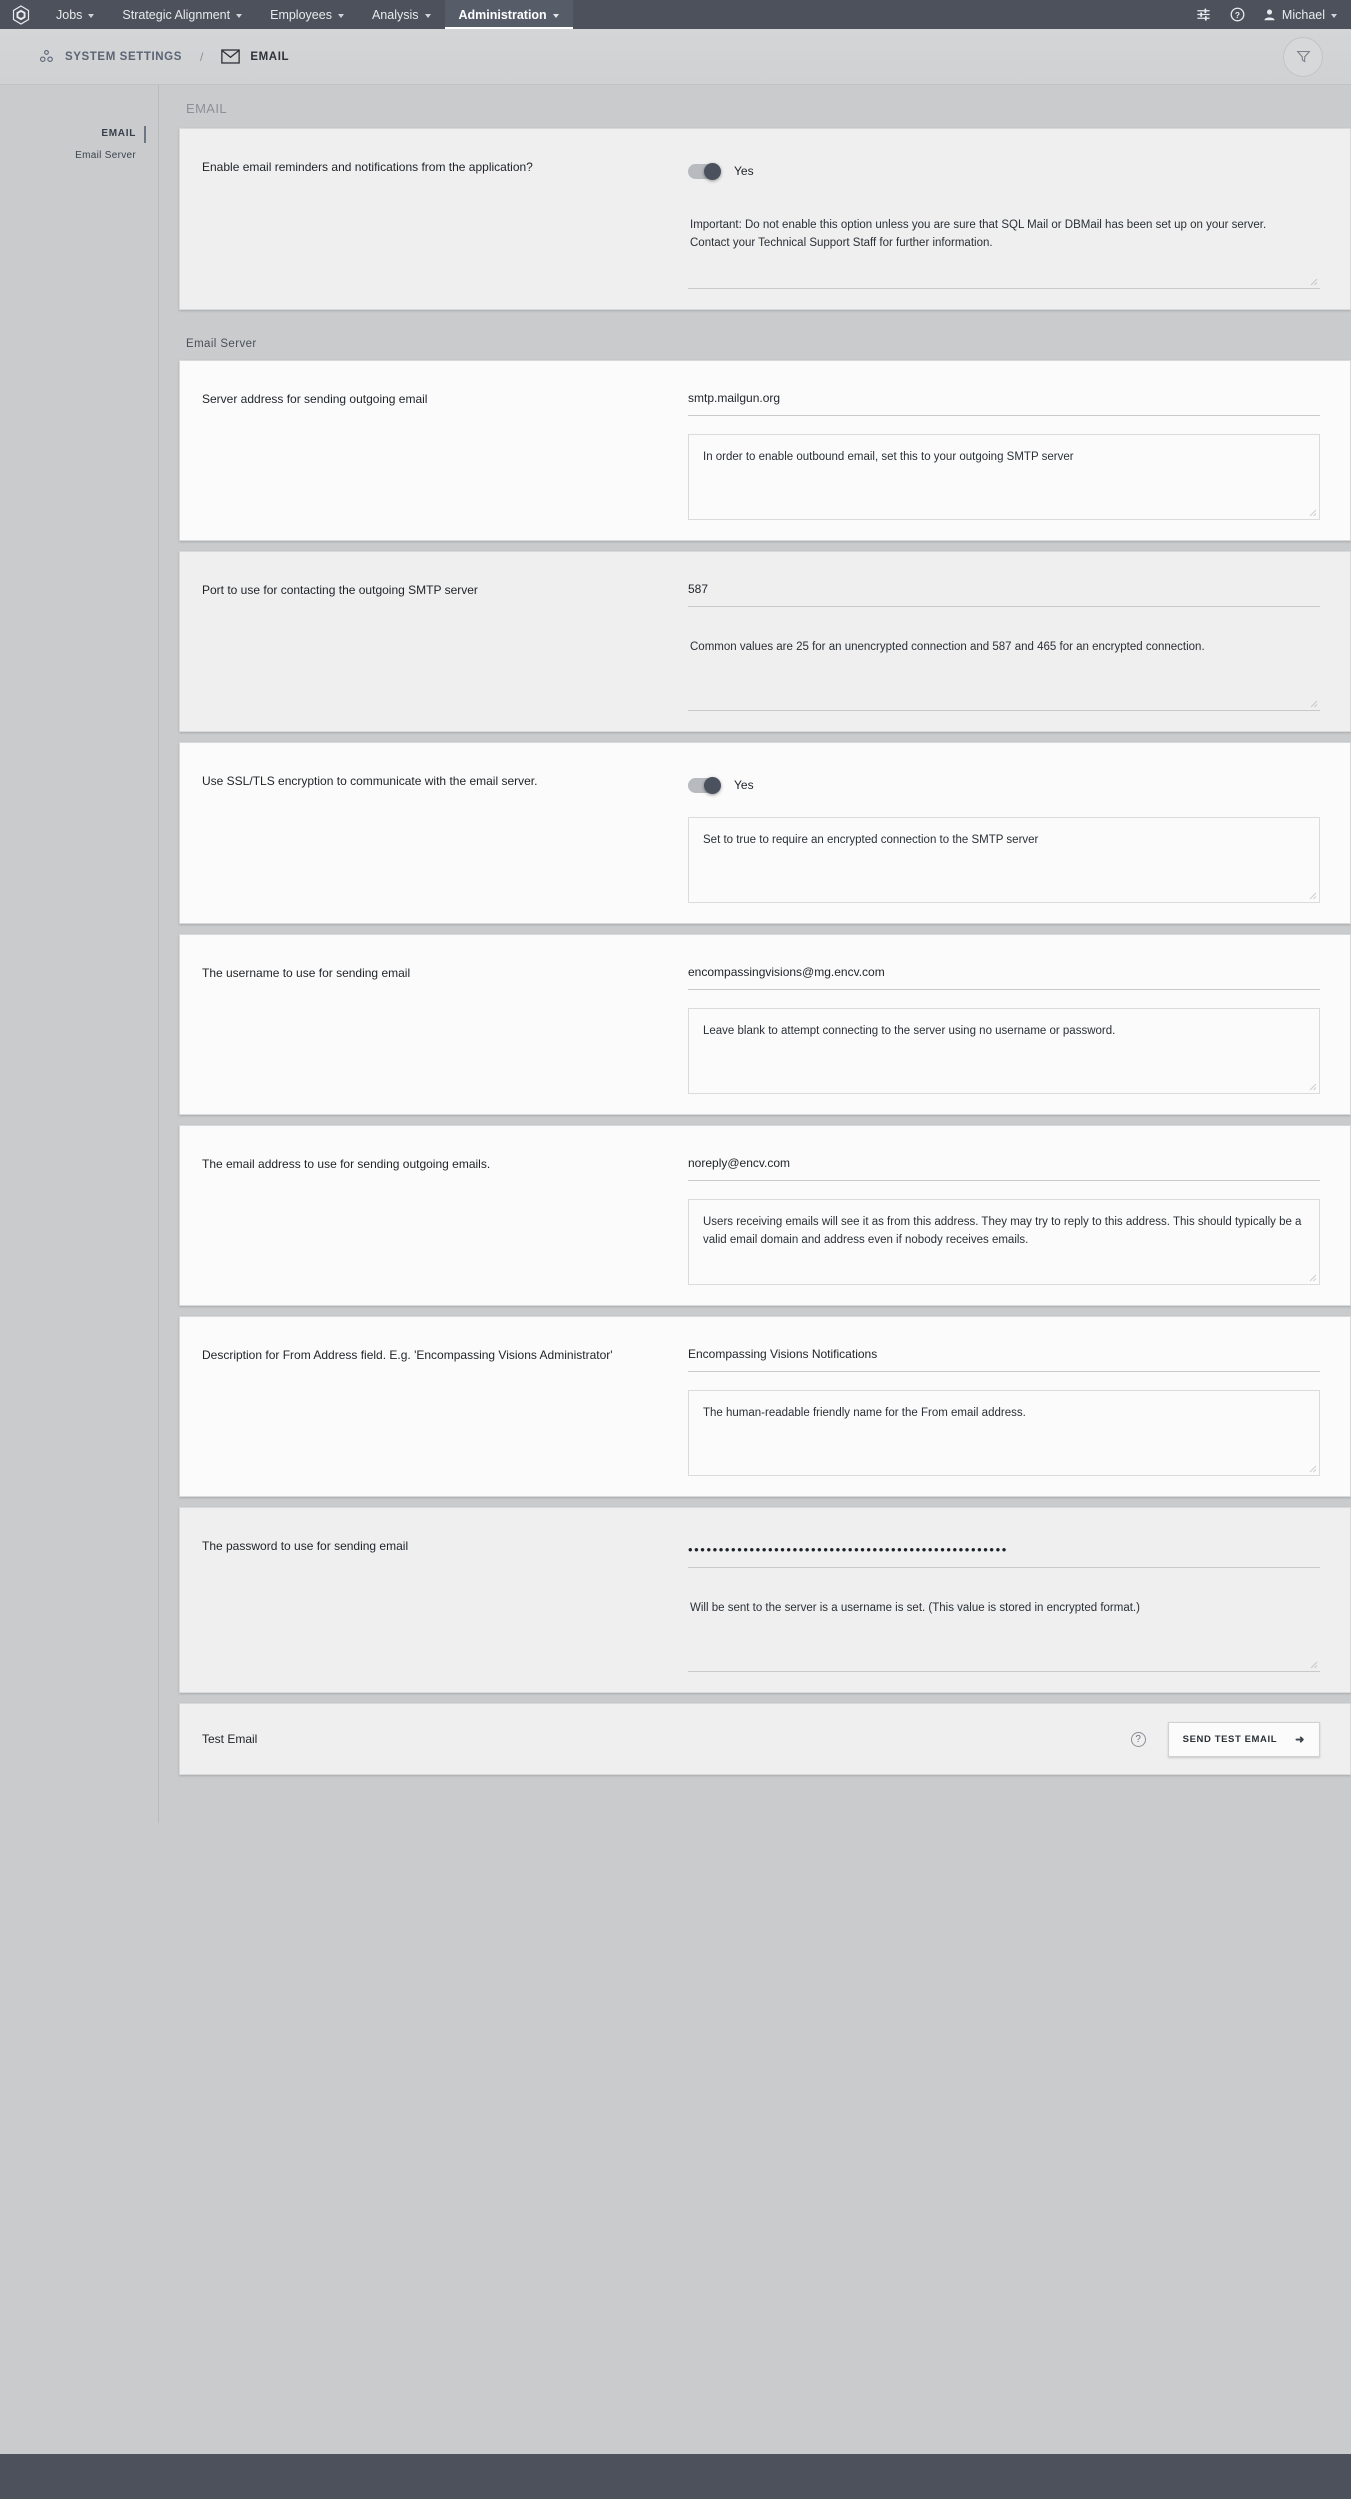 The width and height of the screenshot is (1351, 2499). Describe the element at coordinates (69, 14) in the screenshot. I see `nav-item-label: Jobs` at that location.